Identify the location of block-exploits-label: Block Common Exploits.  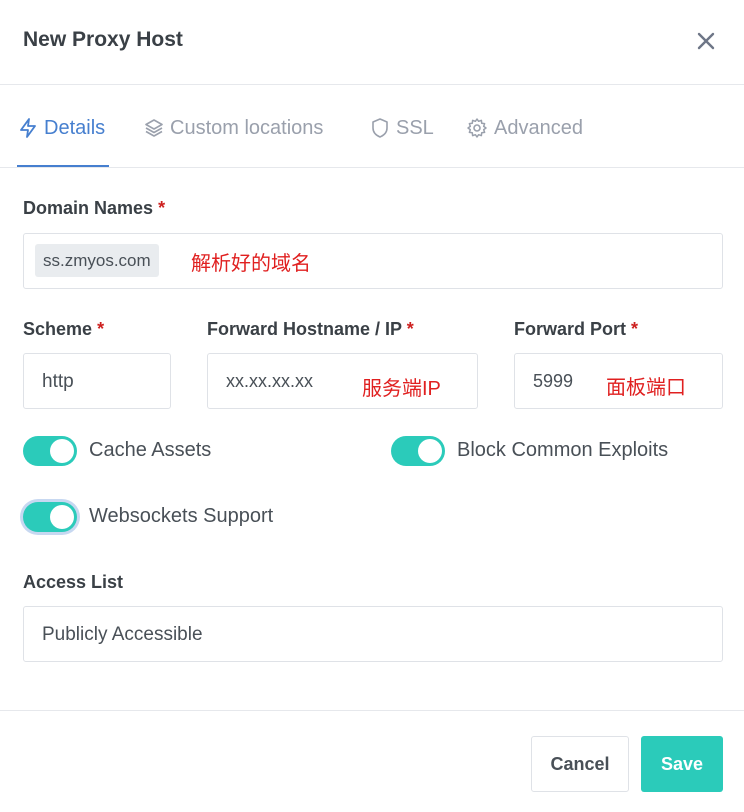
(563, 450).